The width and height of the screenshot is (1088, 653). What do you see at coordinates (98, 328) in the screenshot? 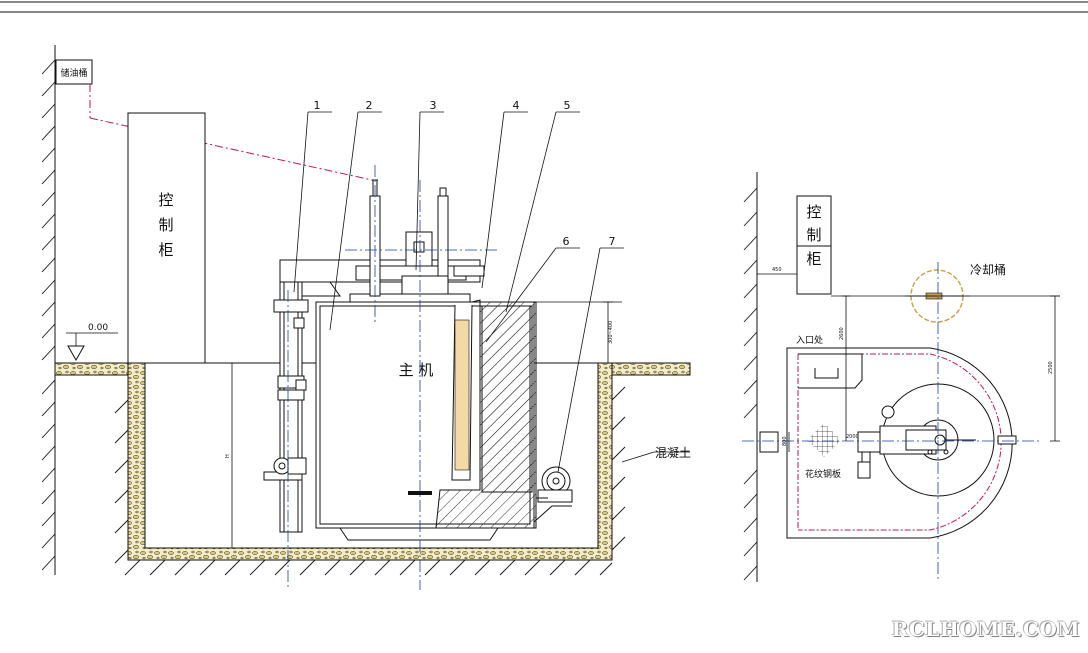
I see `level-mark-value: 0.00` at bounding box center [98, 328].